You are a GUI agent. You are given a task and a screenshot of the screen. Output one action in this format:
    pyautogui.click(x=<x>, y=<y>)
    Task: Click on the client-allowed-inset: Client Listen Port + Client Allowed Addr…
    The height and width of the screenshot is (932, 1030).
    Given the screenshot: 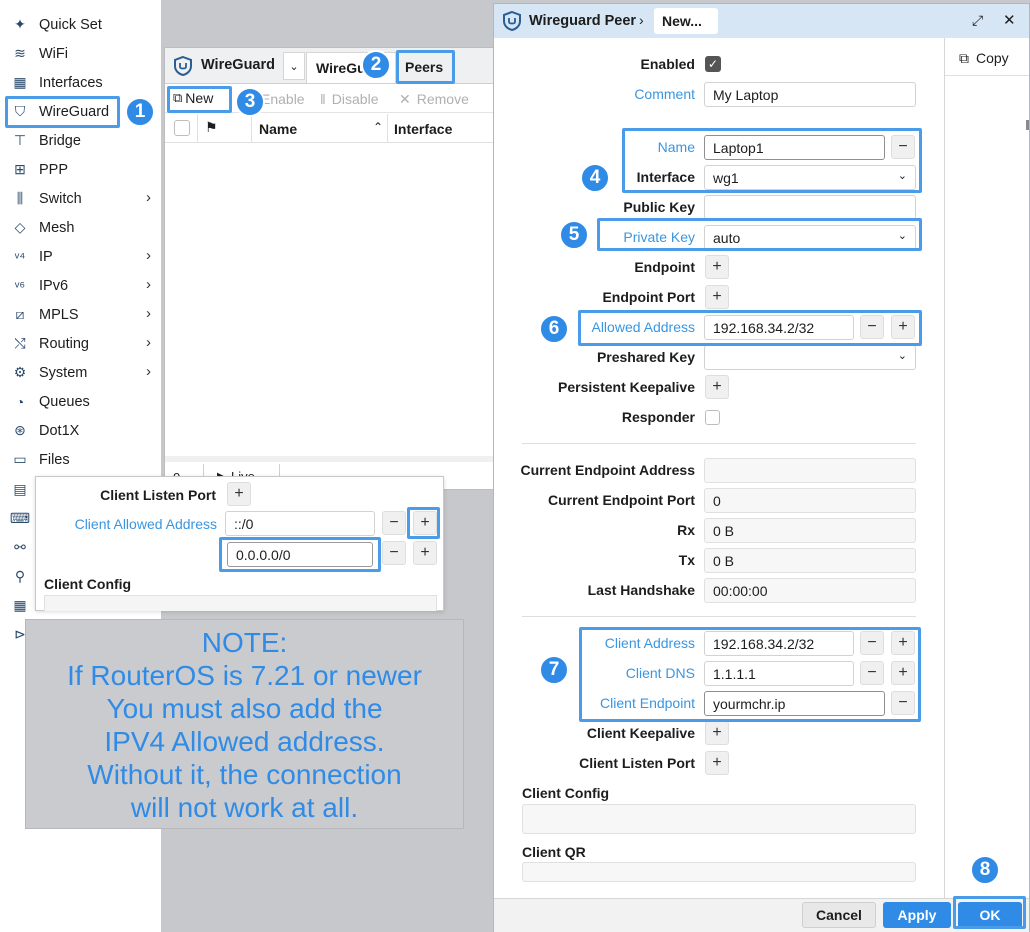 What is the action you would take?
    pyautogui.click(x=239, y=543)
    